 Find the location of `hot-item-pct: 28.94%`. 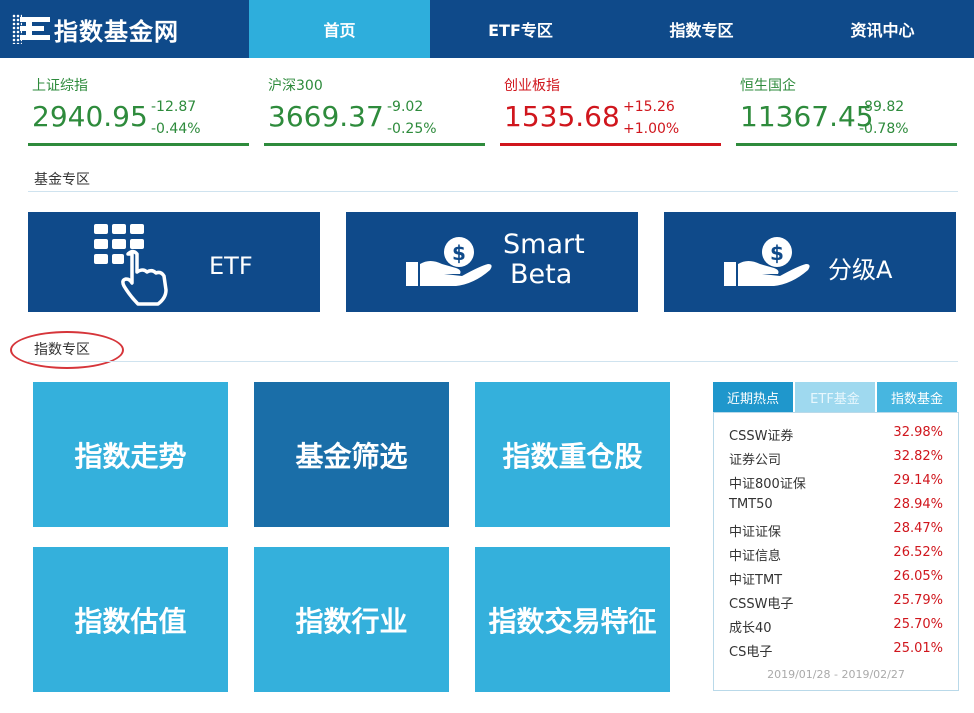

hot-item-pct: 28.94% is located at coordinates (918, 504).